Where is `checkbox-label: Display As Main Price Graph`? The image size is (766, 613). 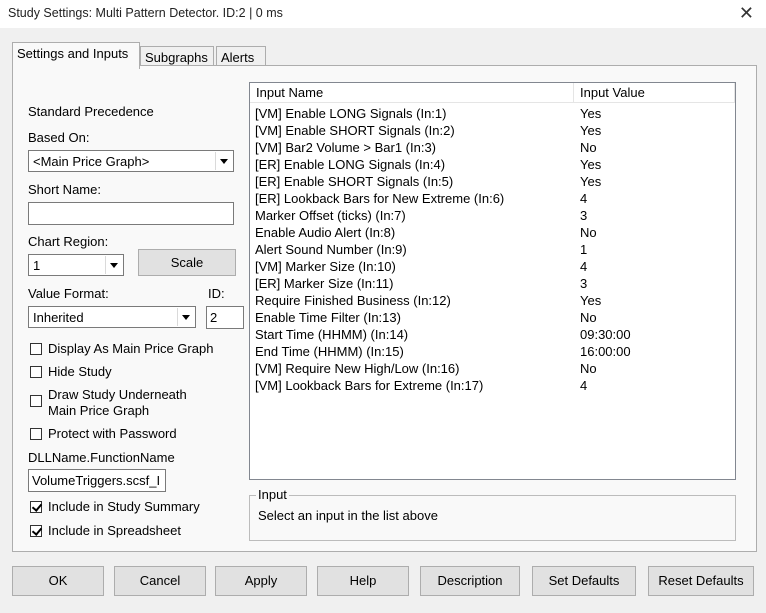 checkbox-label: Display As Main Price Graph is located at coordinates (131, 348).